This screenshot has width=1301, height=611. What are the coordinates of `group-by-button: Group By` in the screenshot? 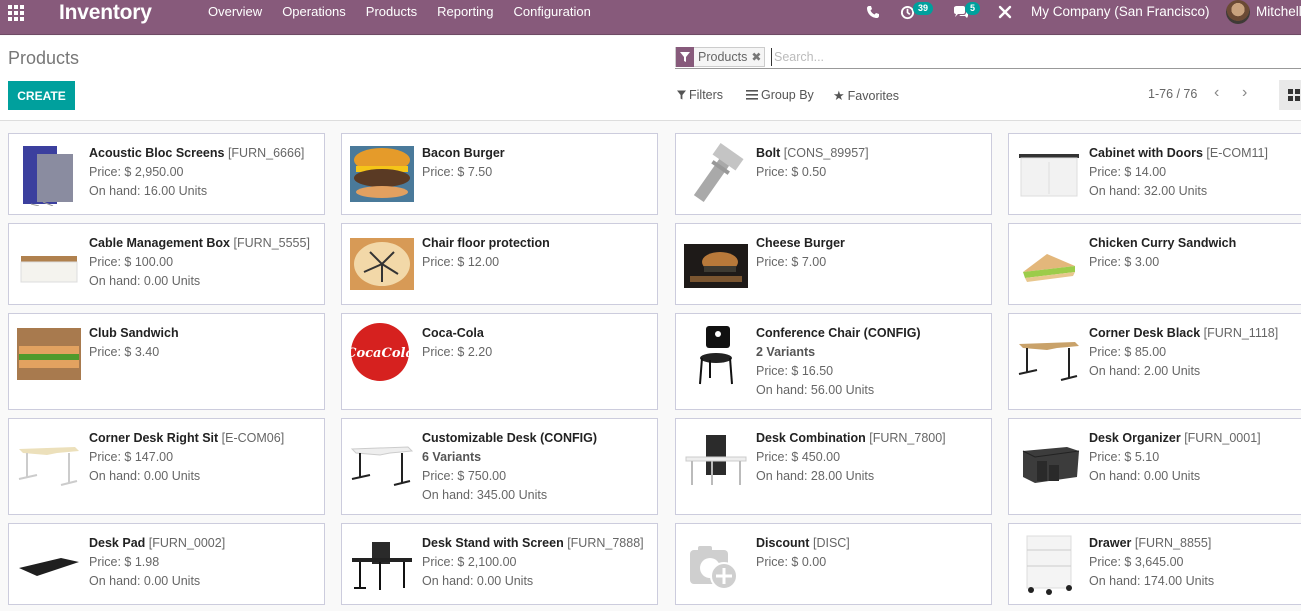 It's located at (780, 95).